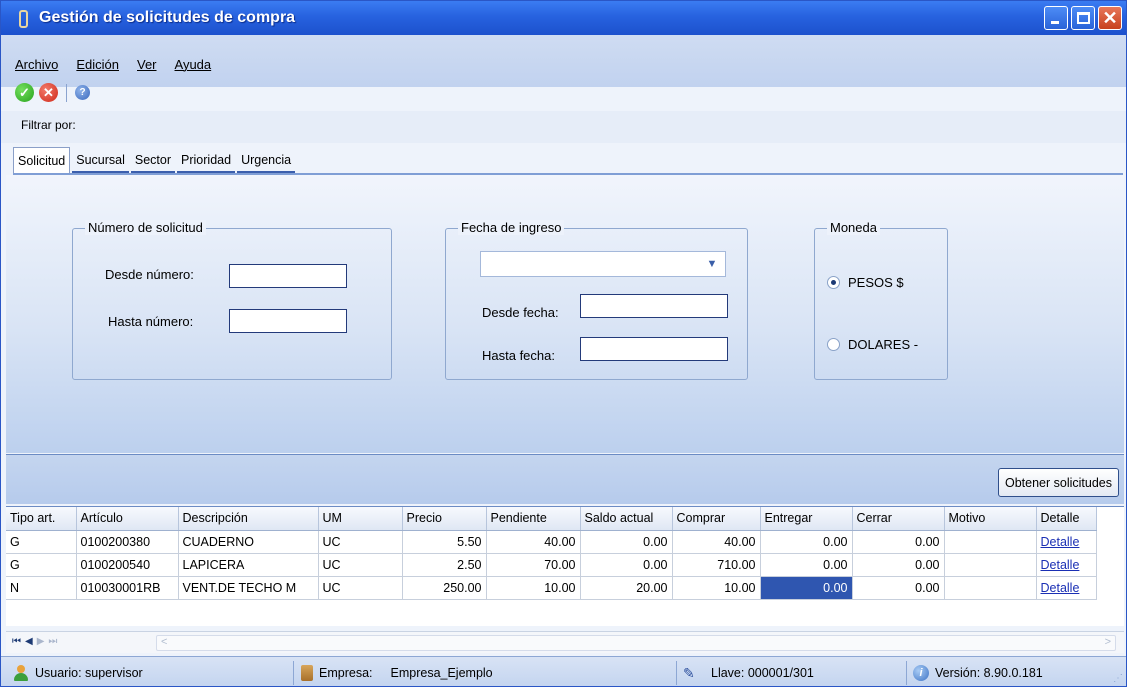 This screenshot has width=1127, height=687. I want to click on maximize-icon, so click(1083, 18).